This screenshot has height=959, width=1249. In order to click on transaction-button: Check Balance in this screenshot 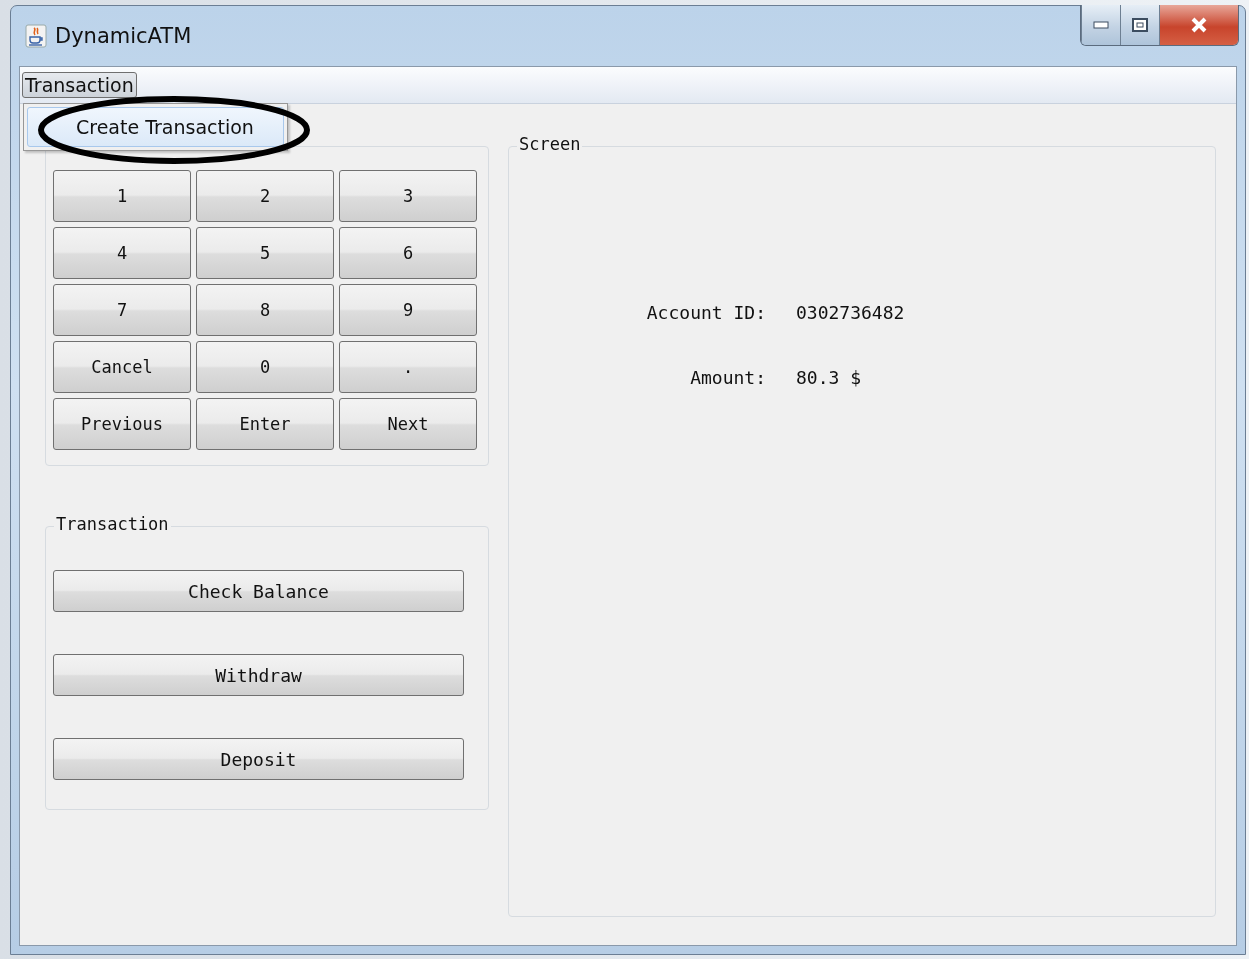, I will do `click(258, 591)`.